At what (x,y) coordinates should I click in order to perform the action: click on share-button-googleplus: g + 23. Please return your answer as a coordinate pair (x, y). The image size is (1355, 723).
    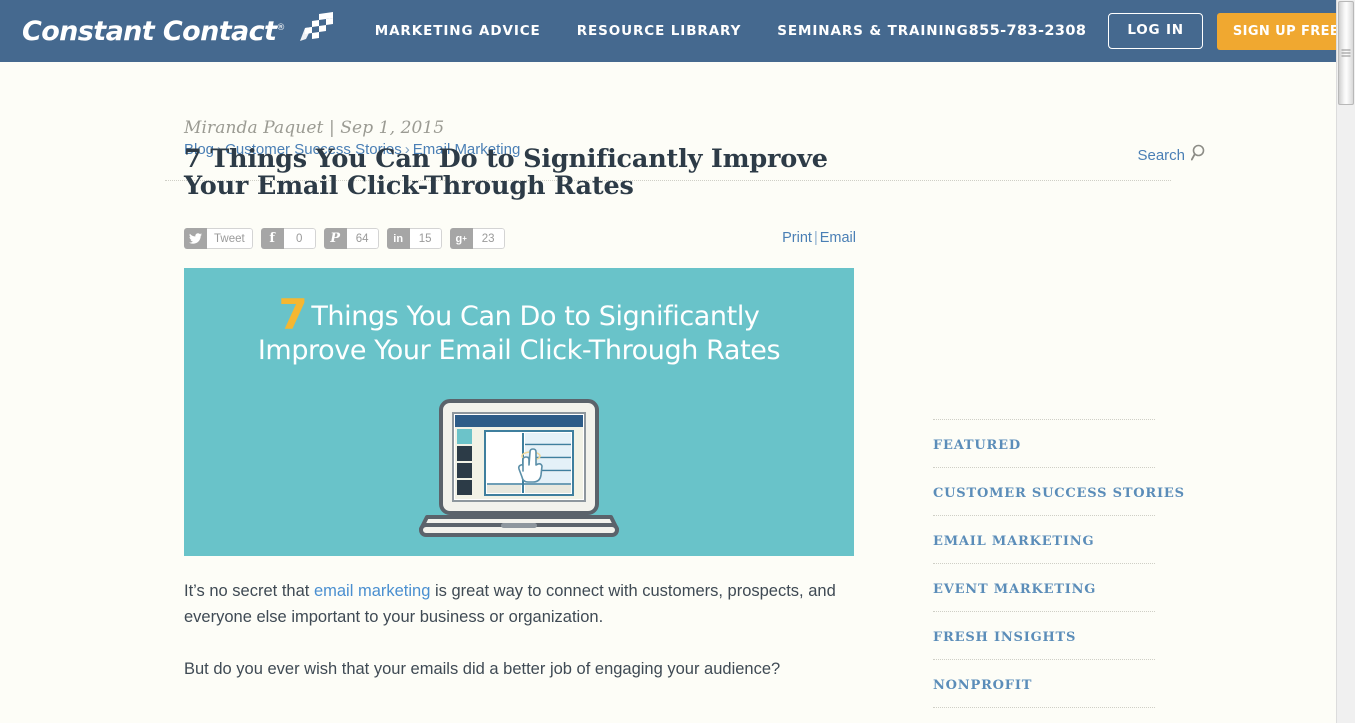
    Looking at the image, I should click on (477, 238).